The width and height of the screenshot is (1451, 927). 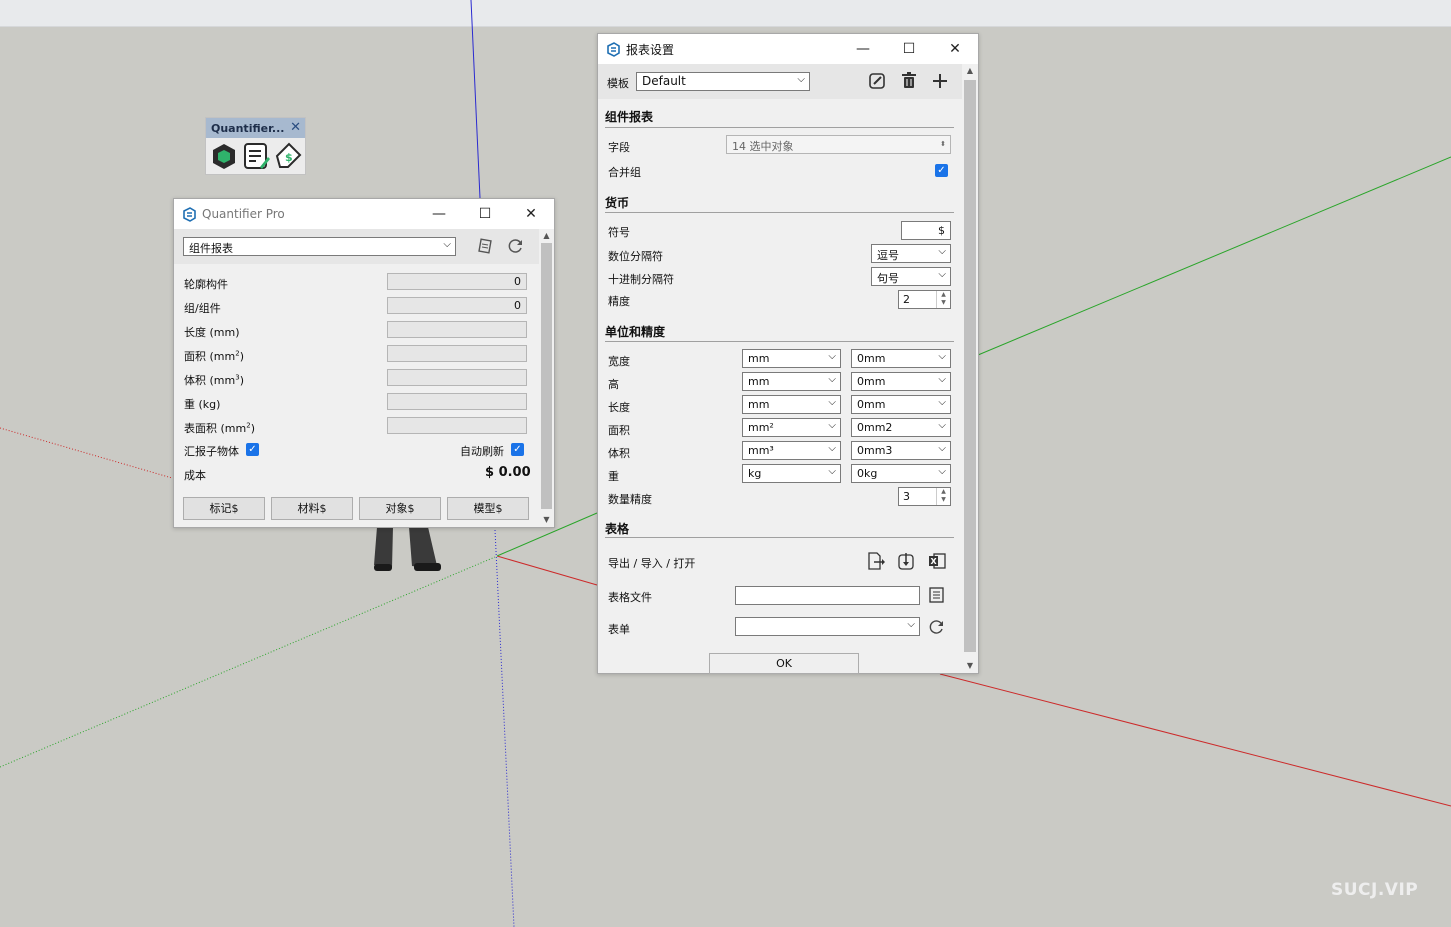 I want to click on width-unit-select: mm ⌵, so click(x=791, y=358).